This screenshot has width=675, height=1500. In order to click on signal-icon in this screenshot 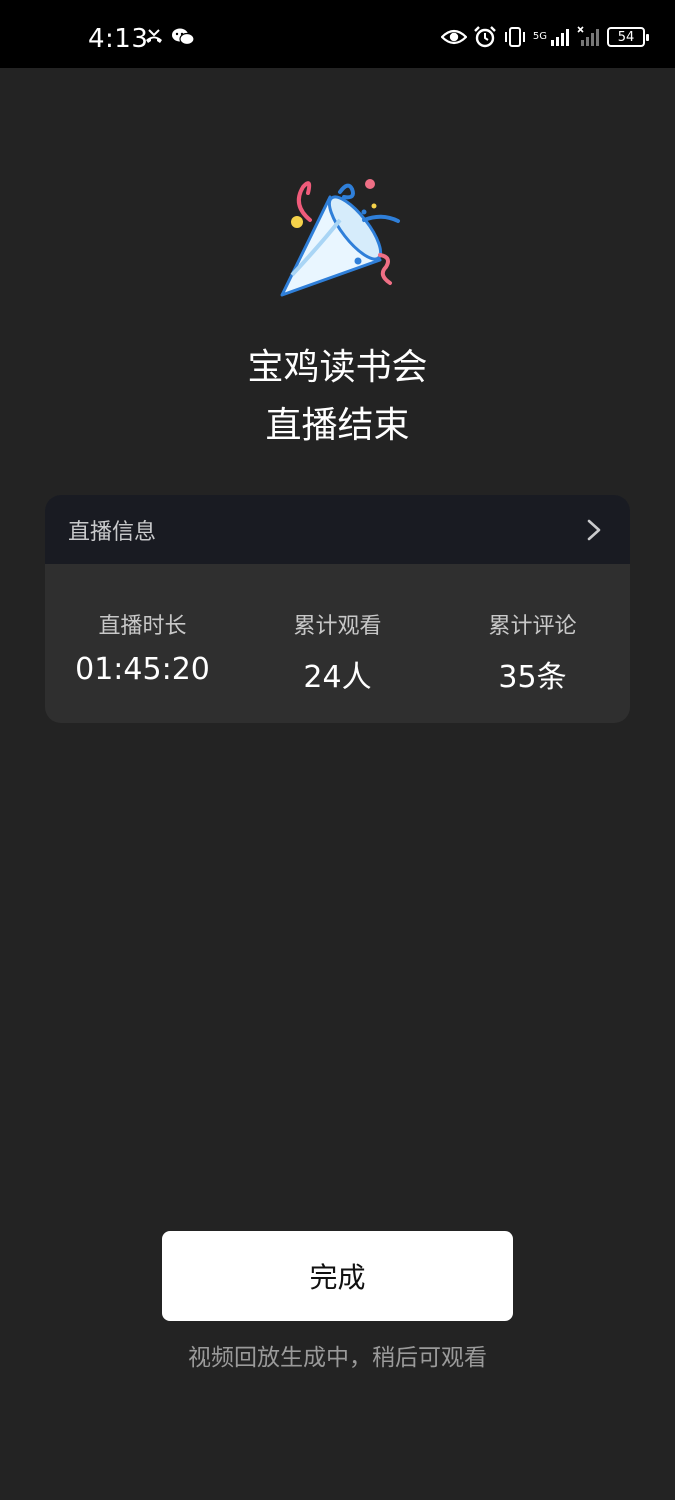, I will do `click(588, 36)`.